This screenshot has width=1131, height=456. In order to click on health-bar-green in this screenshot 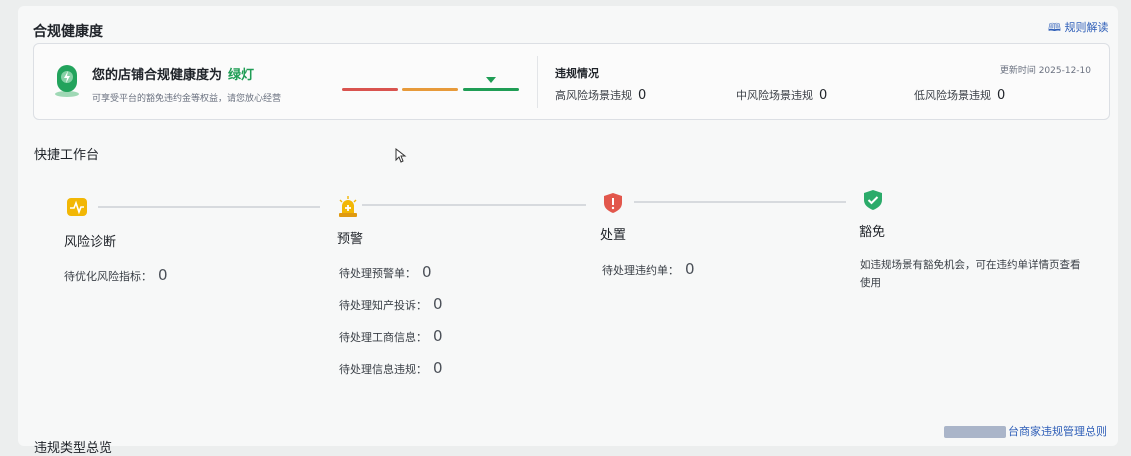, I will do `click(491, 89)`.